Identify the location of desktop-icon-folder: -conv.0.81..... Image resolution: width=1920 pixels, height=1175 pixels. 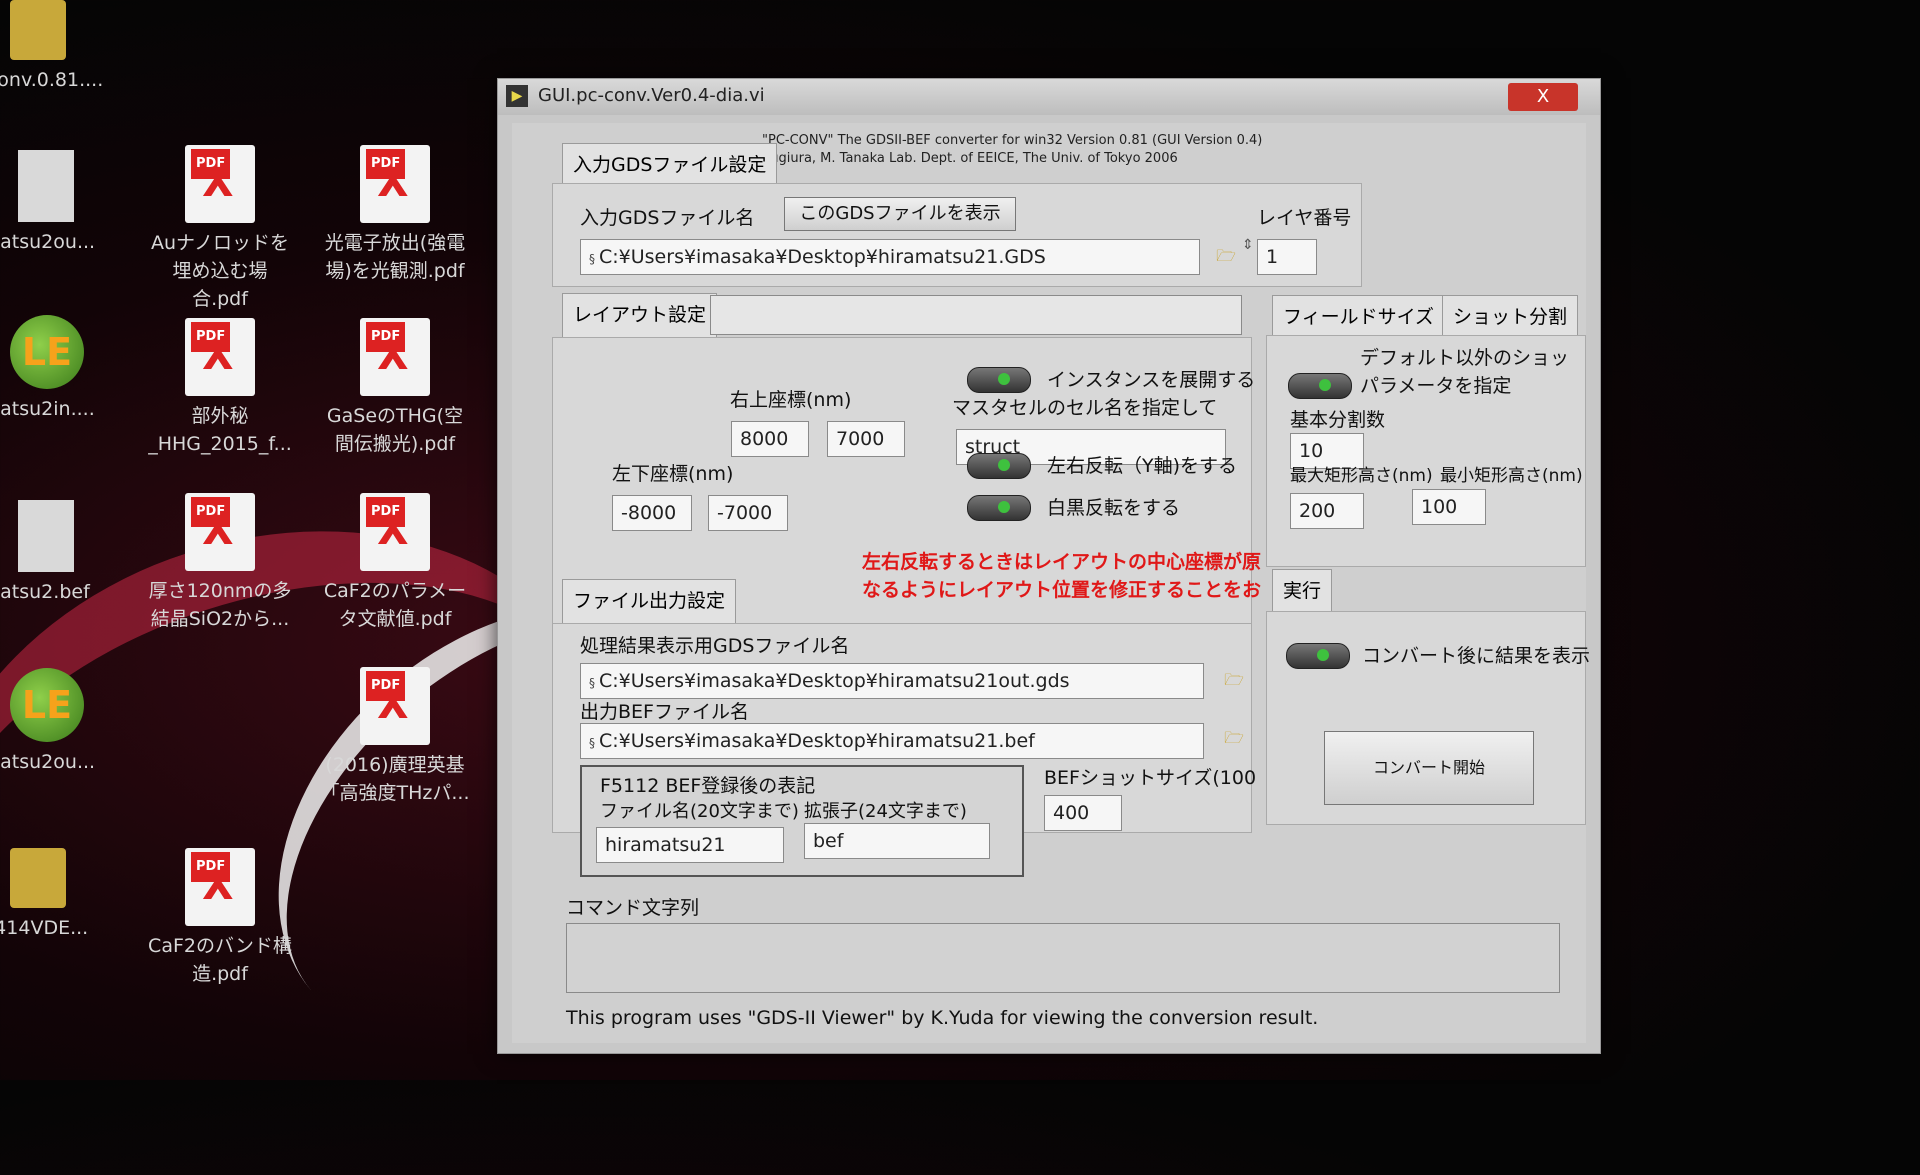
(60, 47).